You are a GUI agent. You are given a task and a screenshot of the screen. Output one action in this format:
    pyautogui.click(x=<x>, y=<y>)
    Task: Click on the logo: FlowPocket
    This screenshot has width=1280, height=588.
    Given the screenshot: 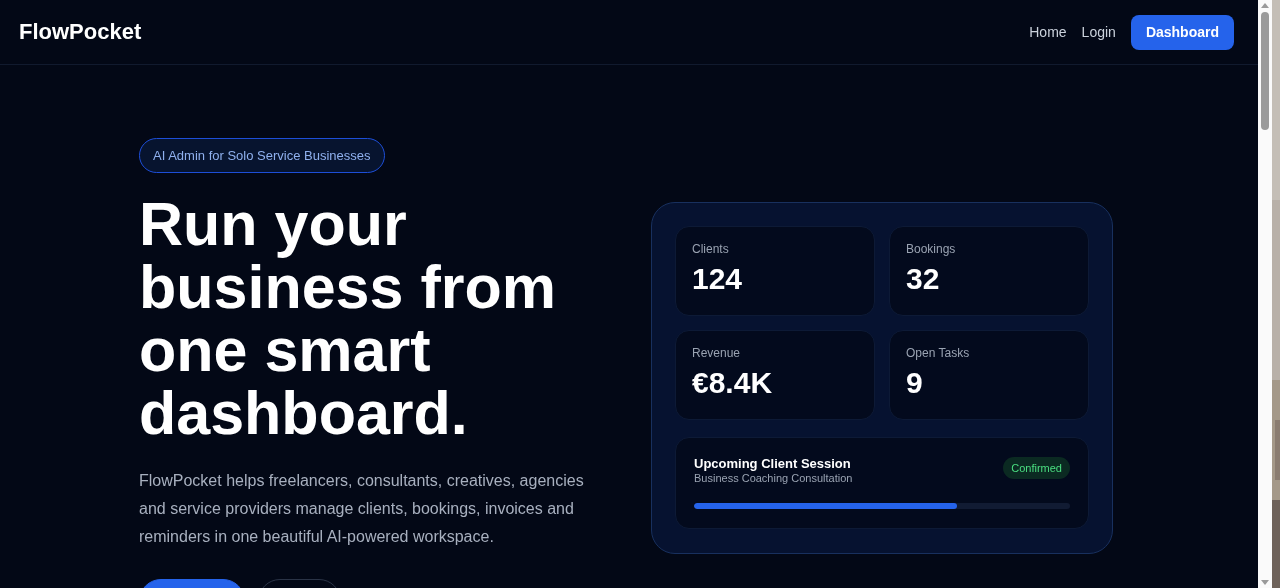 What is the action you would take?
    pyautogui.click(x=524, y=32)
    